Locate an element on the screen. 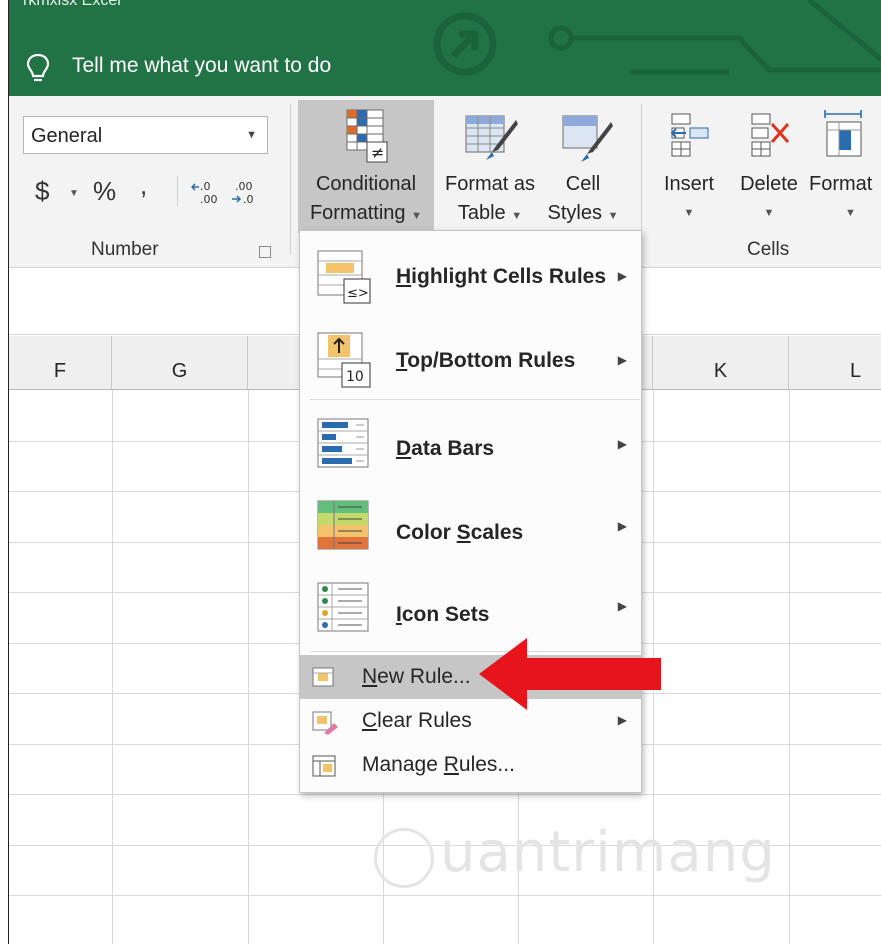  watermark-logo-icon is located at coordinates (404, 858).